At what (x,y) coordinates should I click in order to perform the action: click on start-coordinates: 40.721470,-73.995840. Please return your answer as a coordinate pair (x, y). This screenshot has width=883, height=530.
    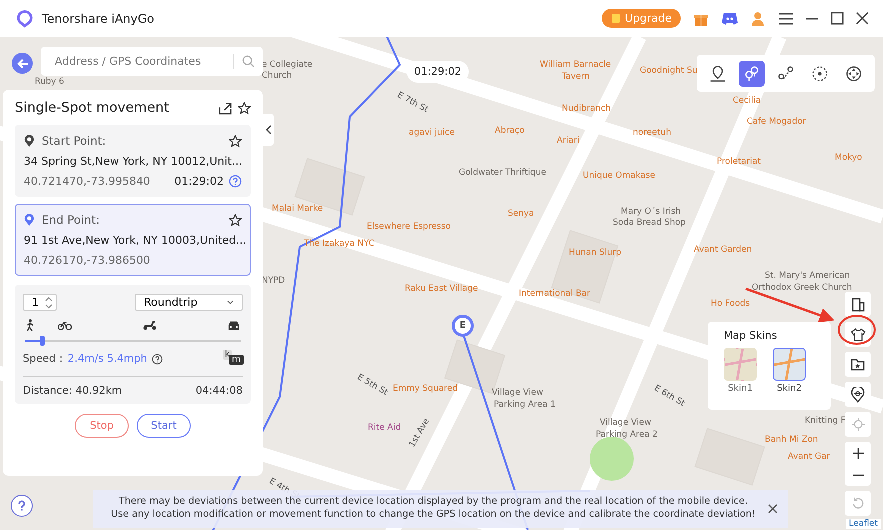
    Looking at the image, I should click on (87, 181).